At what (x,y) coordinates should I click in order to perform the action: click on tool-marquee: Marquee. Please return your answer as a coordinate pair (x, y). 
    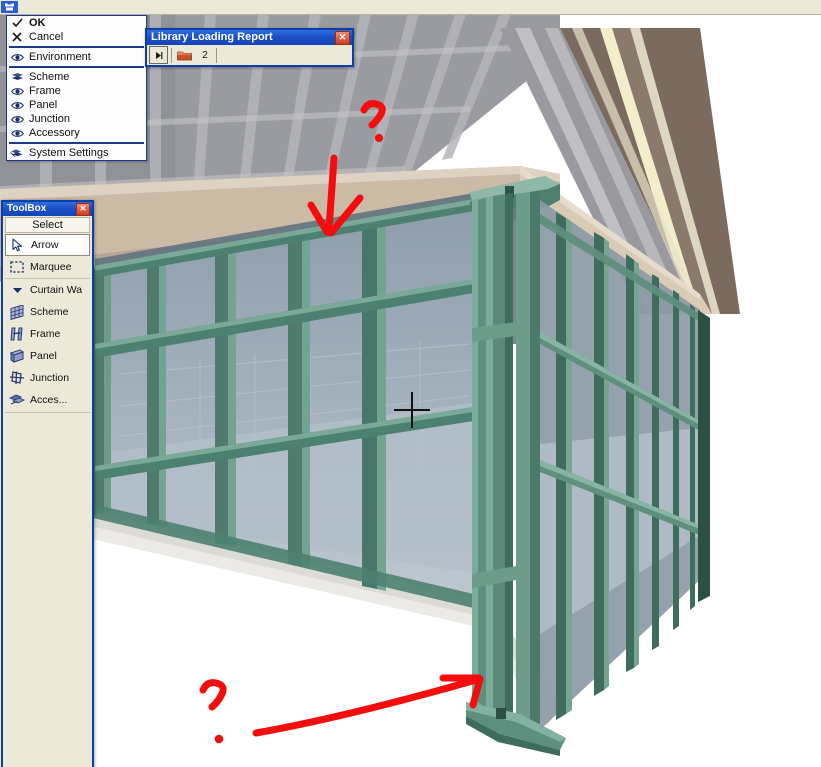
    Looking at the image, I should click on (47, 267).